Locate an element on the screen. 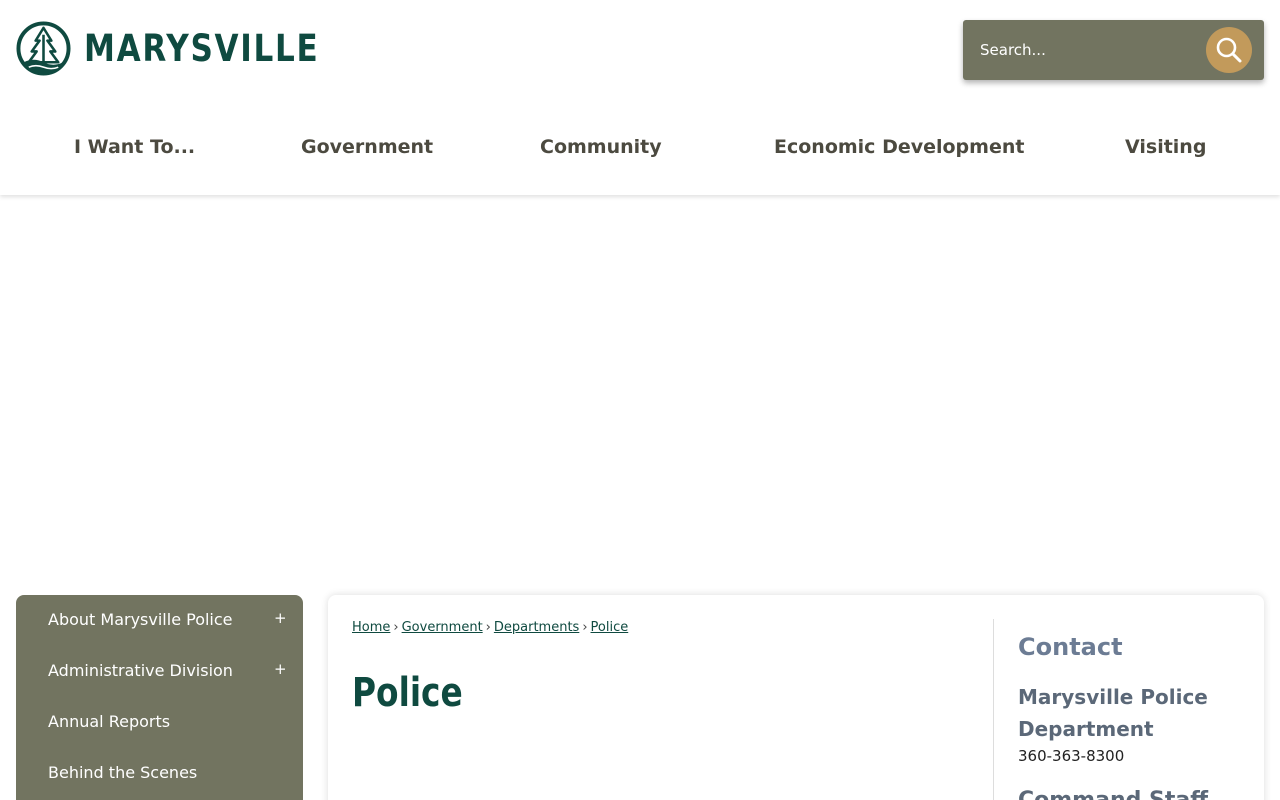 This screenshot has width=1280, height=800. logo-text: MARYSVILLE is located at coordinates (202, 48).